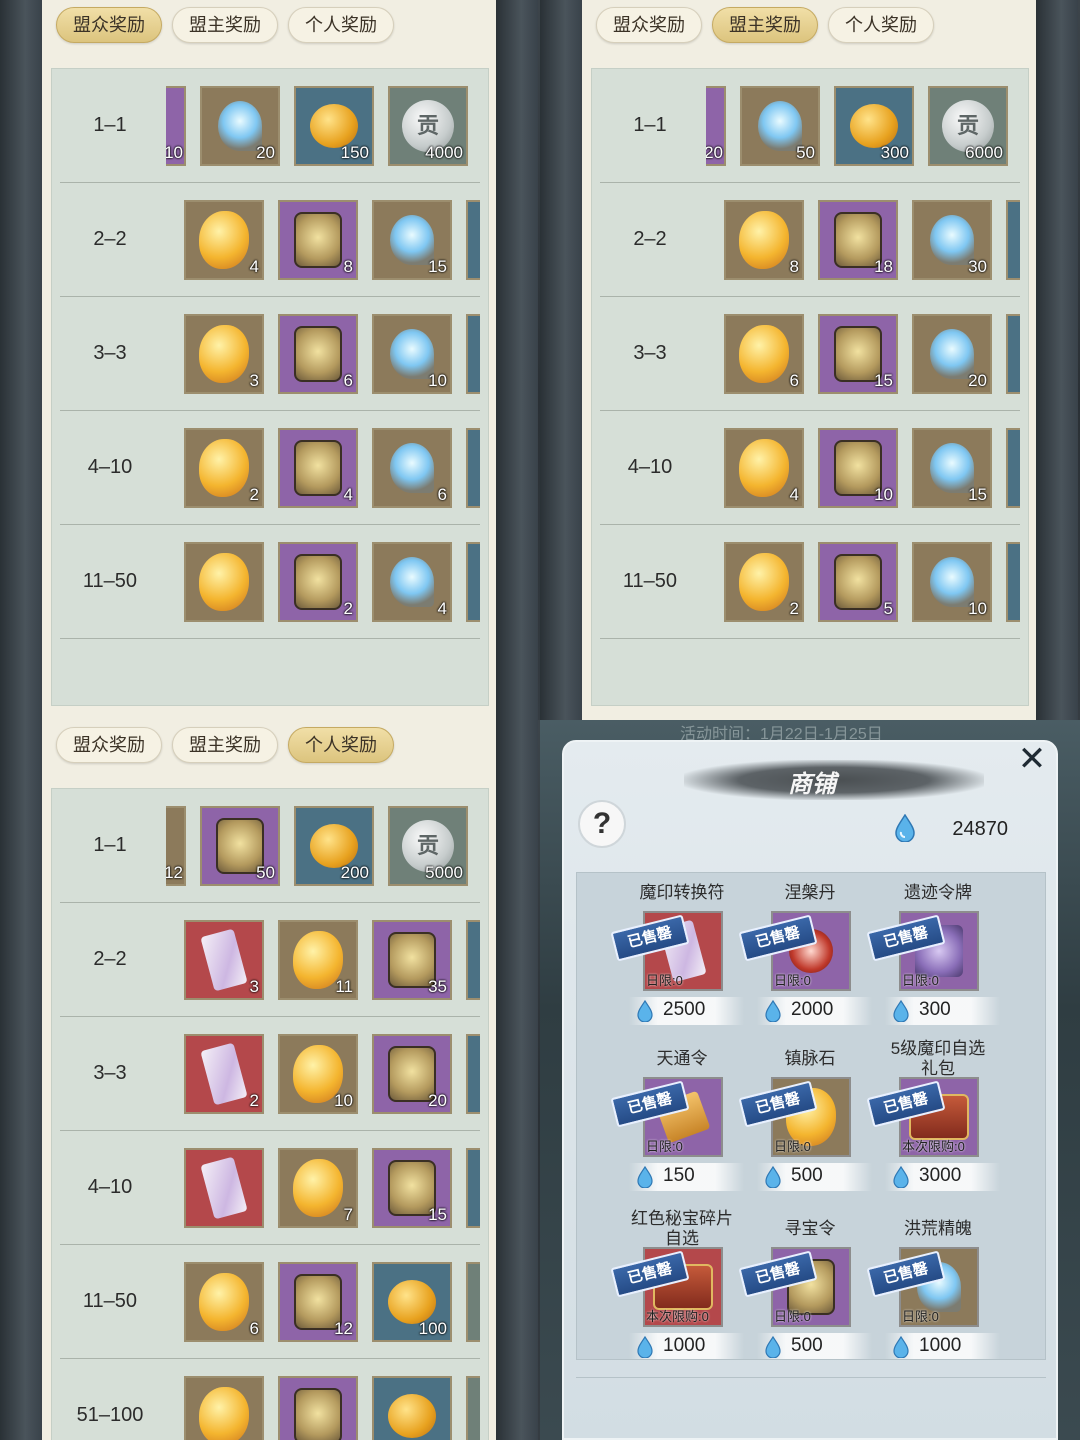  What do you see at coordinates (334, 846) in the screenshot?
I see `reward-item: 200` at bounding box center [334, 846].